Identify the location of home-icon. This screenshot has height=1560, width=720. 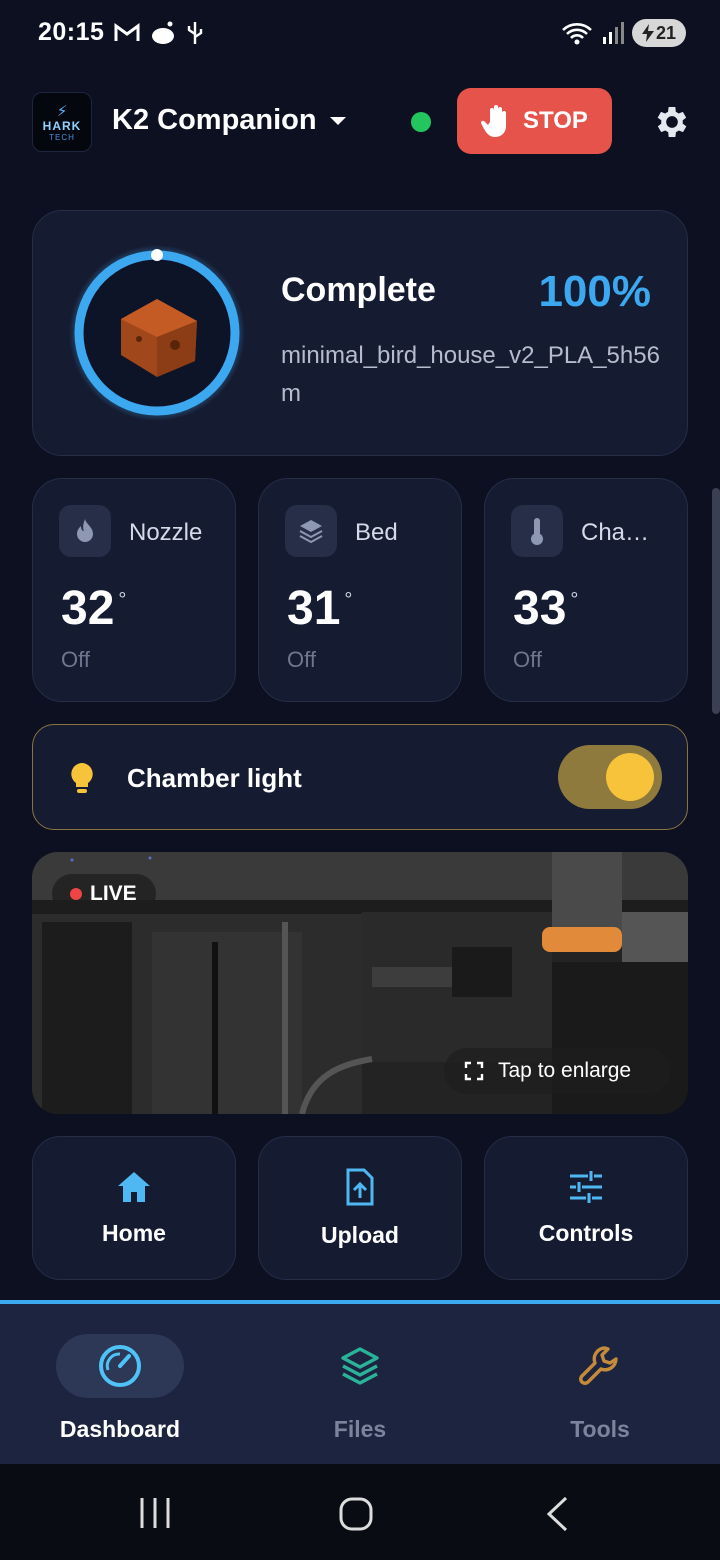
(134, 1186).